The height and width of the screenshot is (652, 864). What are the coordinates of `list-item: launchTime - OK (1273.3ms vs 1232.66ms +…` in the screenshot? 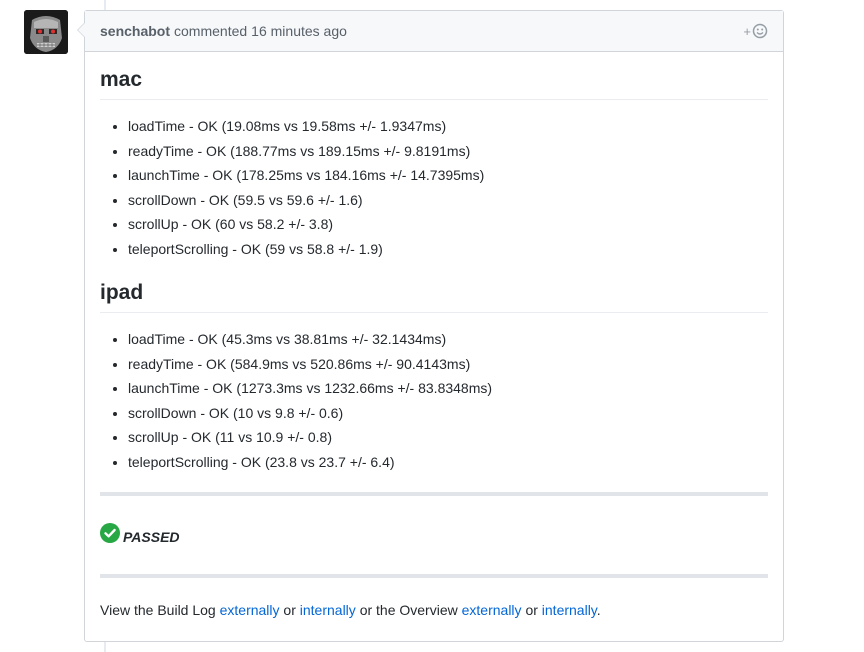 It's located at (448, 388).